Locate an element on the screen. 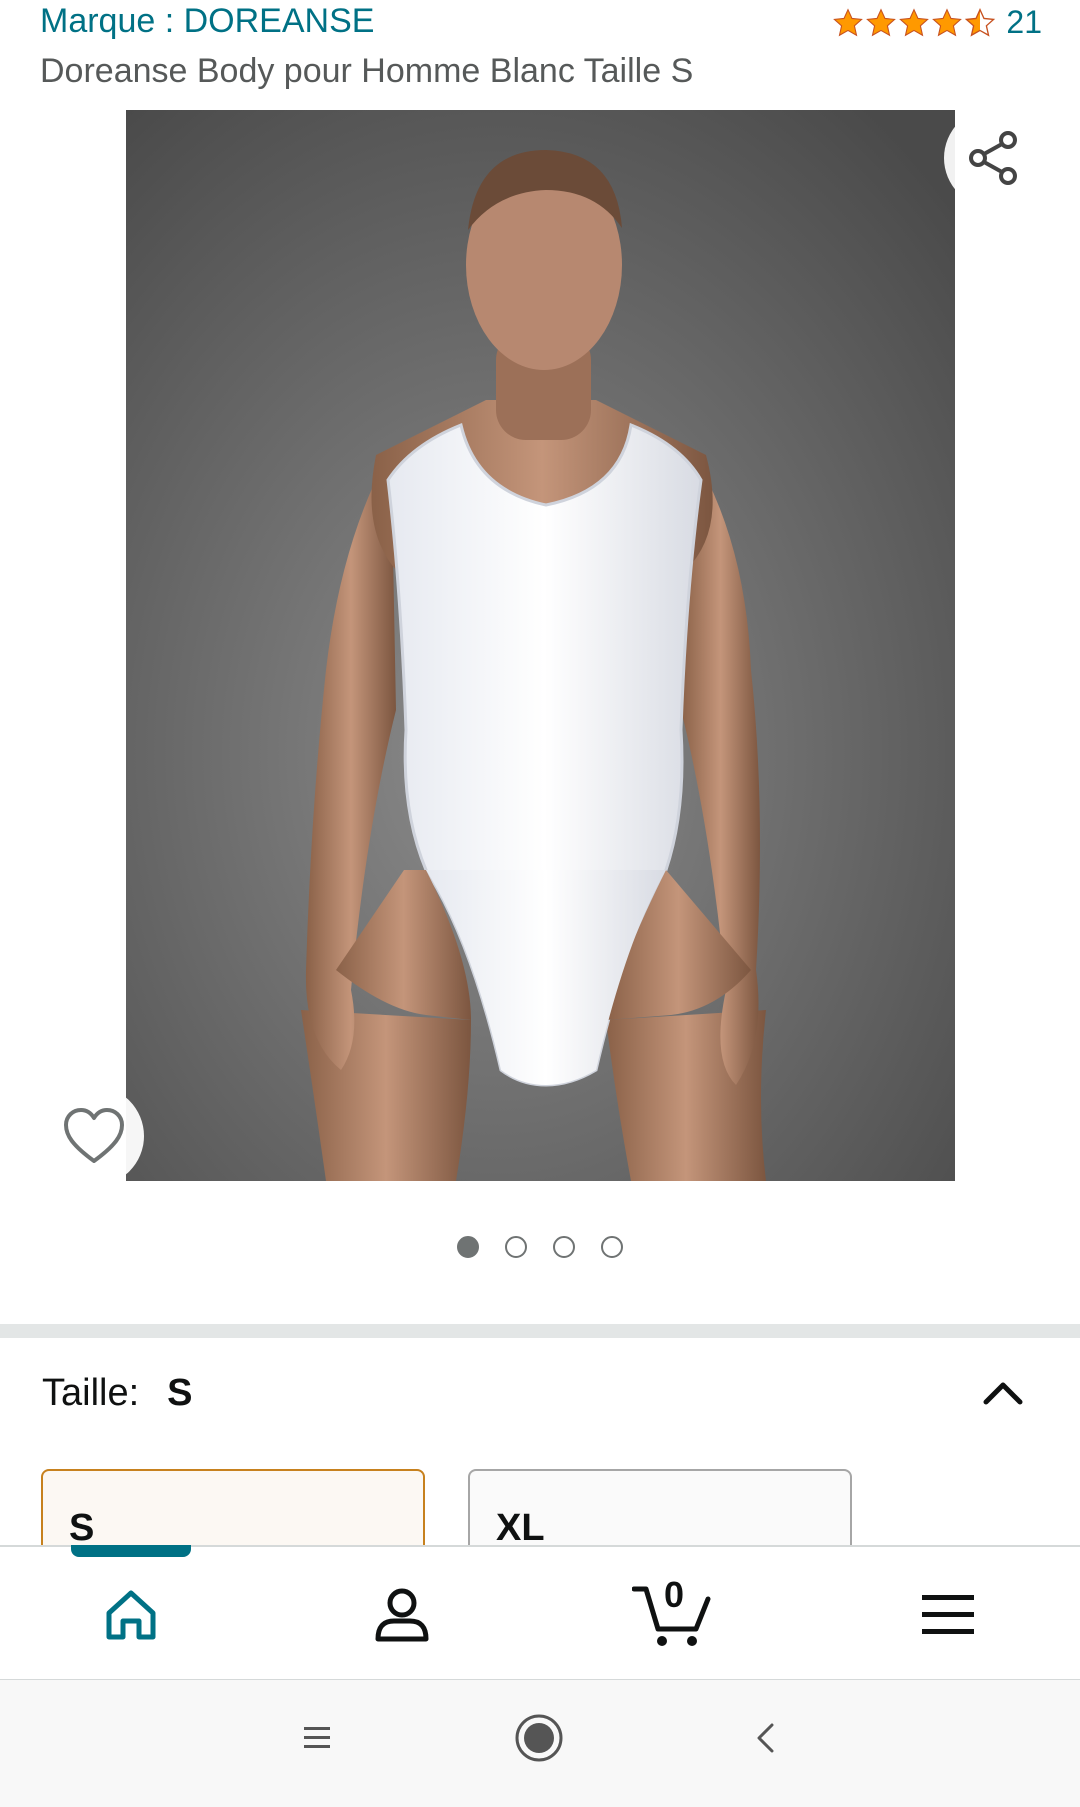 The width and height of the screenshot is (1080, 1807). share-icon is located at coordinates (993, 158).